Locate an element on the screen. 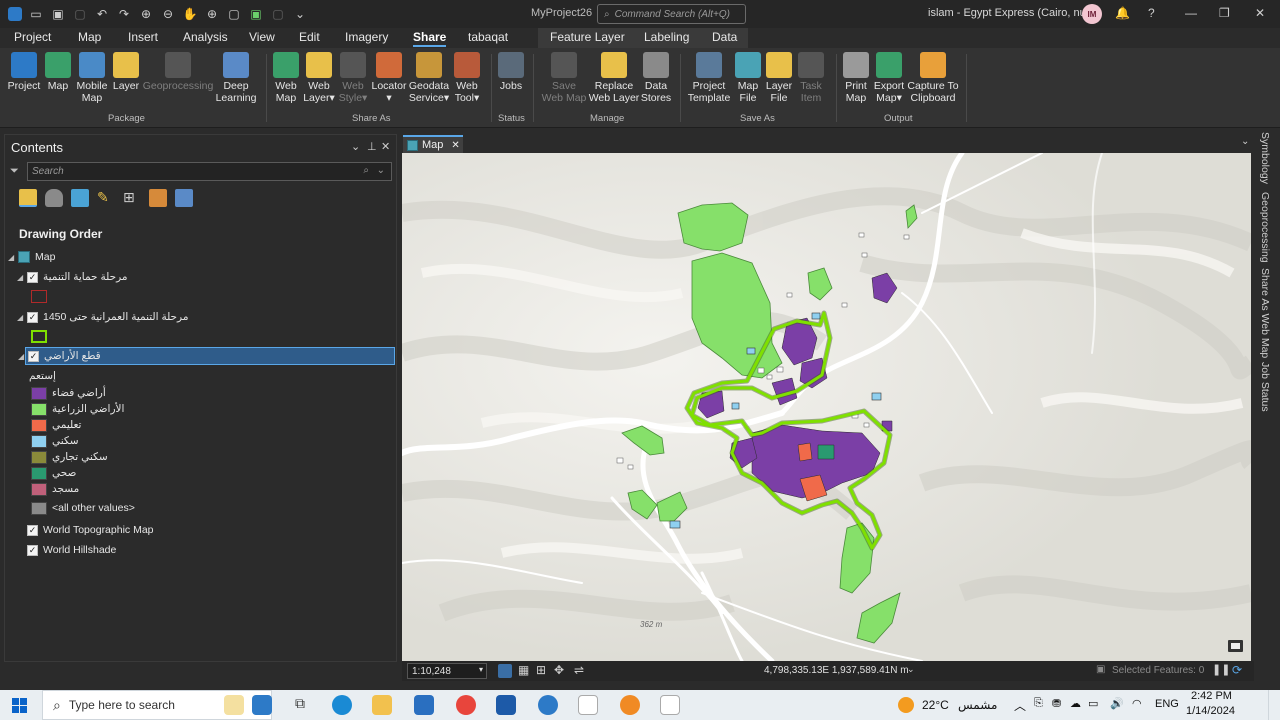 The height and width of the screenshot is (720, 1280). close-tab-icon: ✕ is located at coordinates (455, 145).